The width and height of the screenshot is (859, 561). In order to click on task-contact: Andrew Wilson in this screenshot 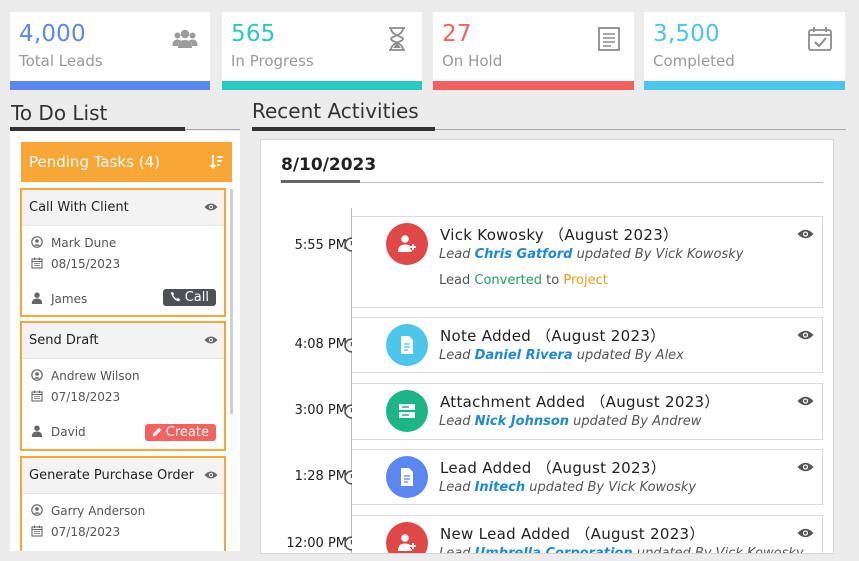, I will do `click(85, 376)`.